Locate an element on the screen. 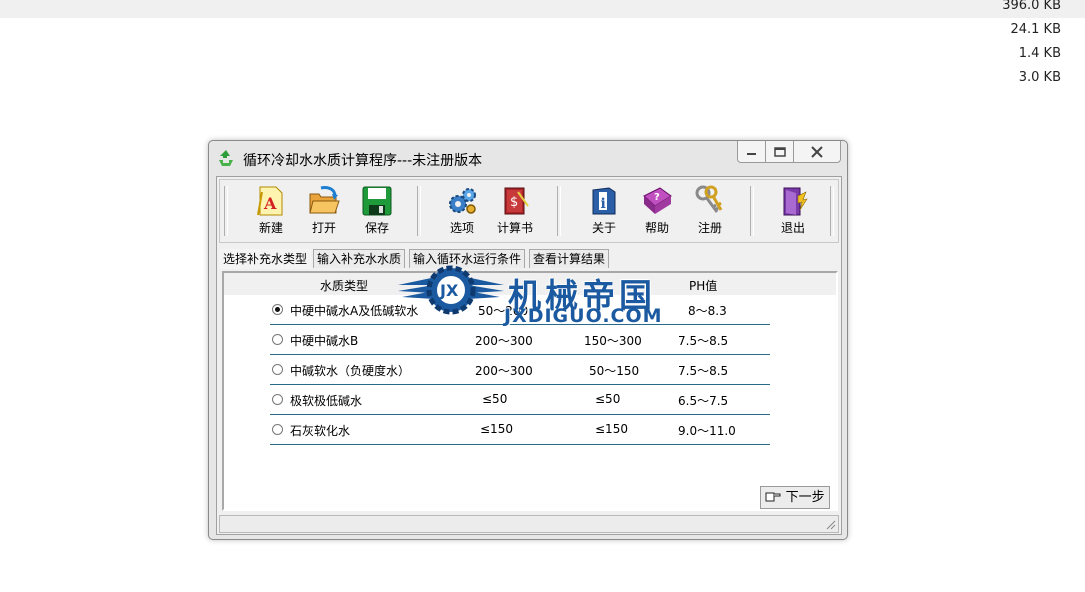  open-button: 打开 is located at coordinates (324, 211).